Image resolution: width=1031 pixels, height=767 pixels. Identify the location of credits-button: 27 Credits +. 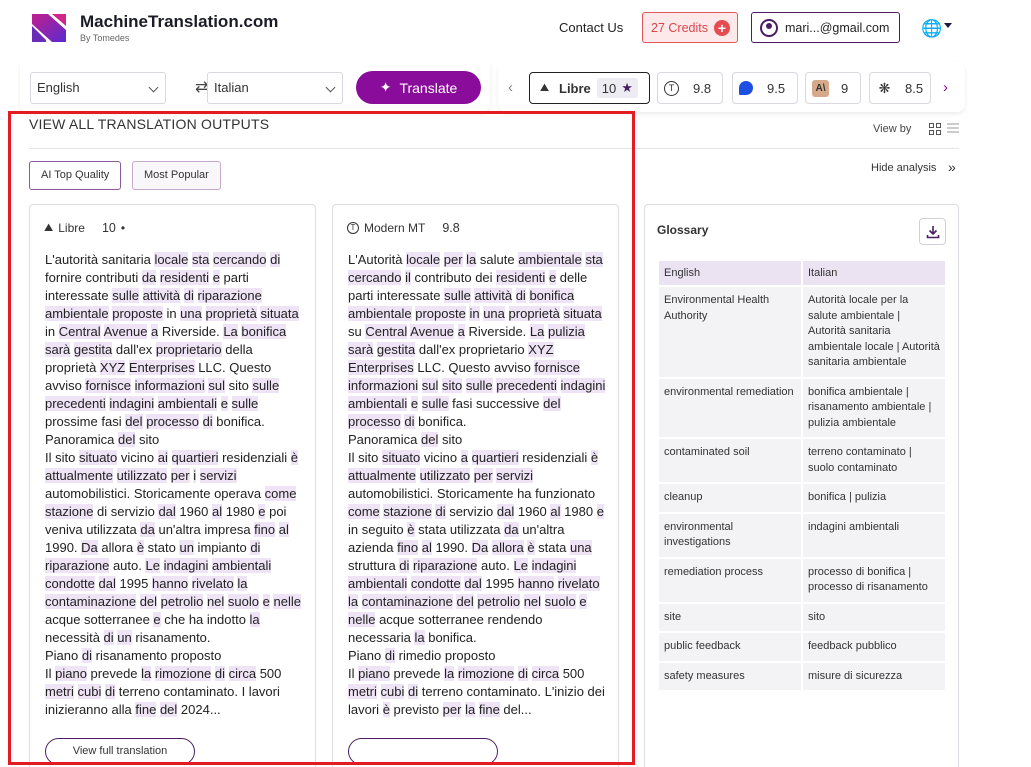
(690, 27).